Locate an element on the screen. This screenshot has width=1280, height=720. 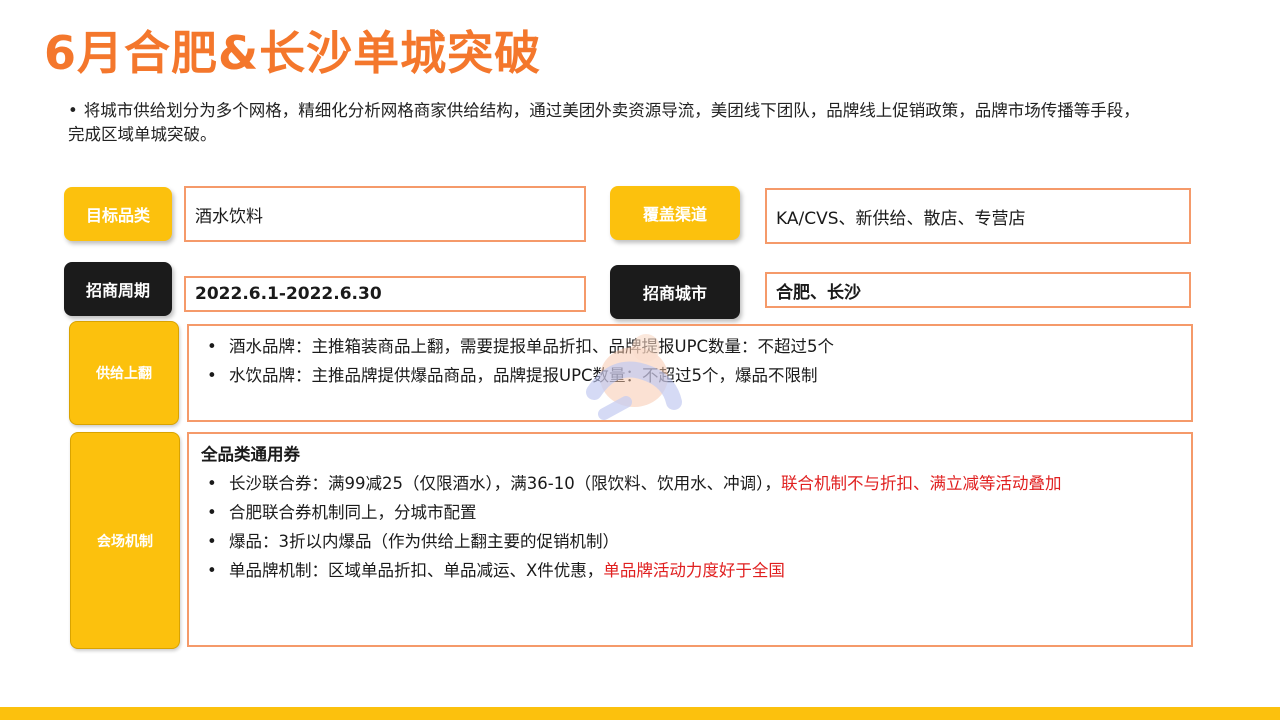
venue-item-text: 长沙联合券：满99减25（仅限酒水），满36-10（限饮料、饮用水、冲调）， is located at coordinates (505, 483).